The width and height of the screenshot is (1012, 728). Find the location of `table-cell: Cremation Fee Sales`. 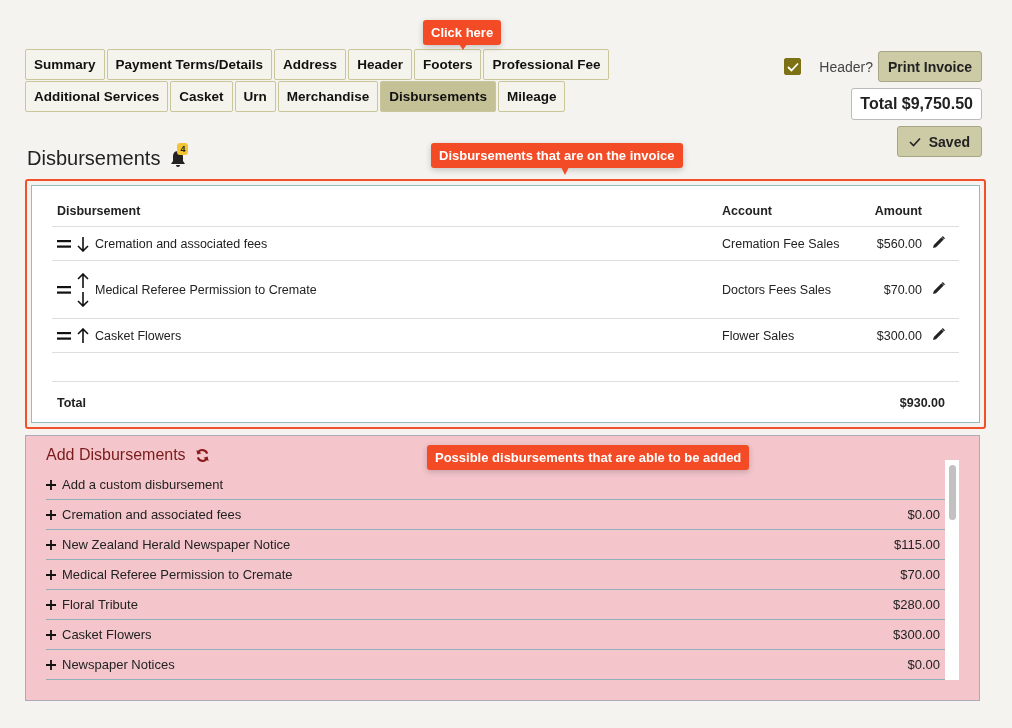

table-cell: Cremation Fee Sales is located at coordinates (787, 243).